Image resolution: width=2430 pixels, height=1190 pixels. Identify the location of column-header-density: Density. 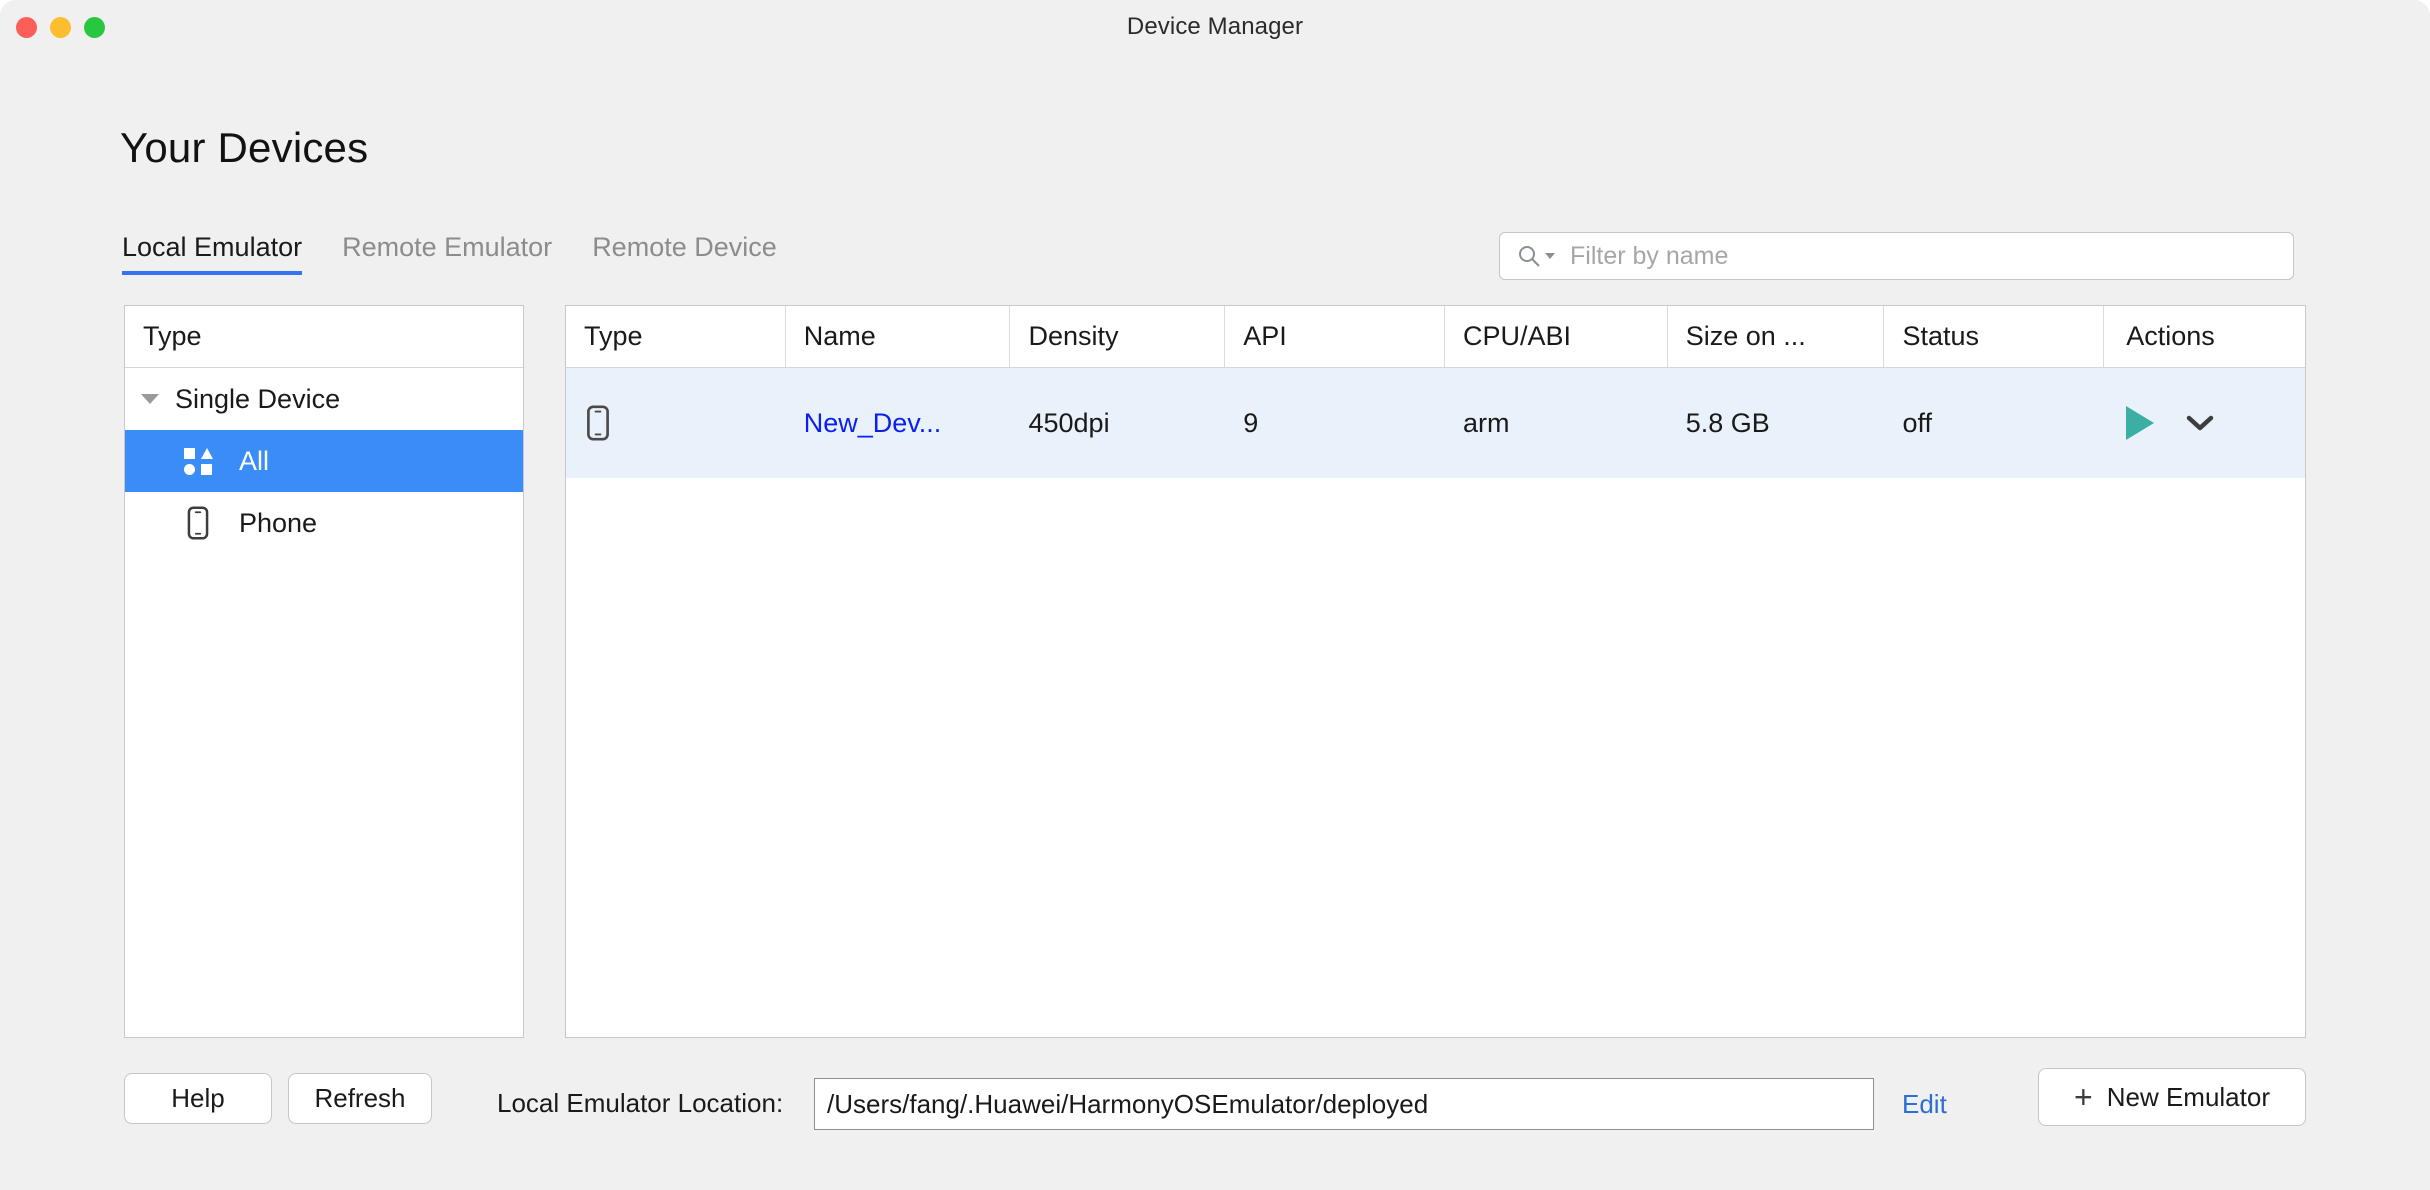
(1118, 336).